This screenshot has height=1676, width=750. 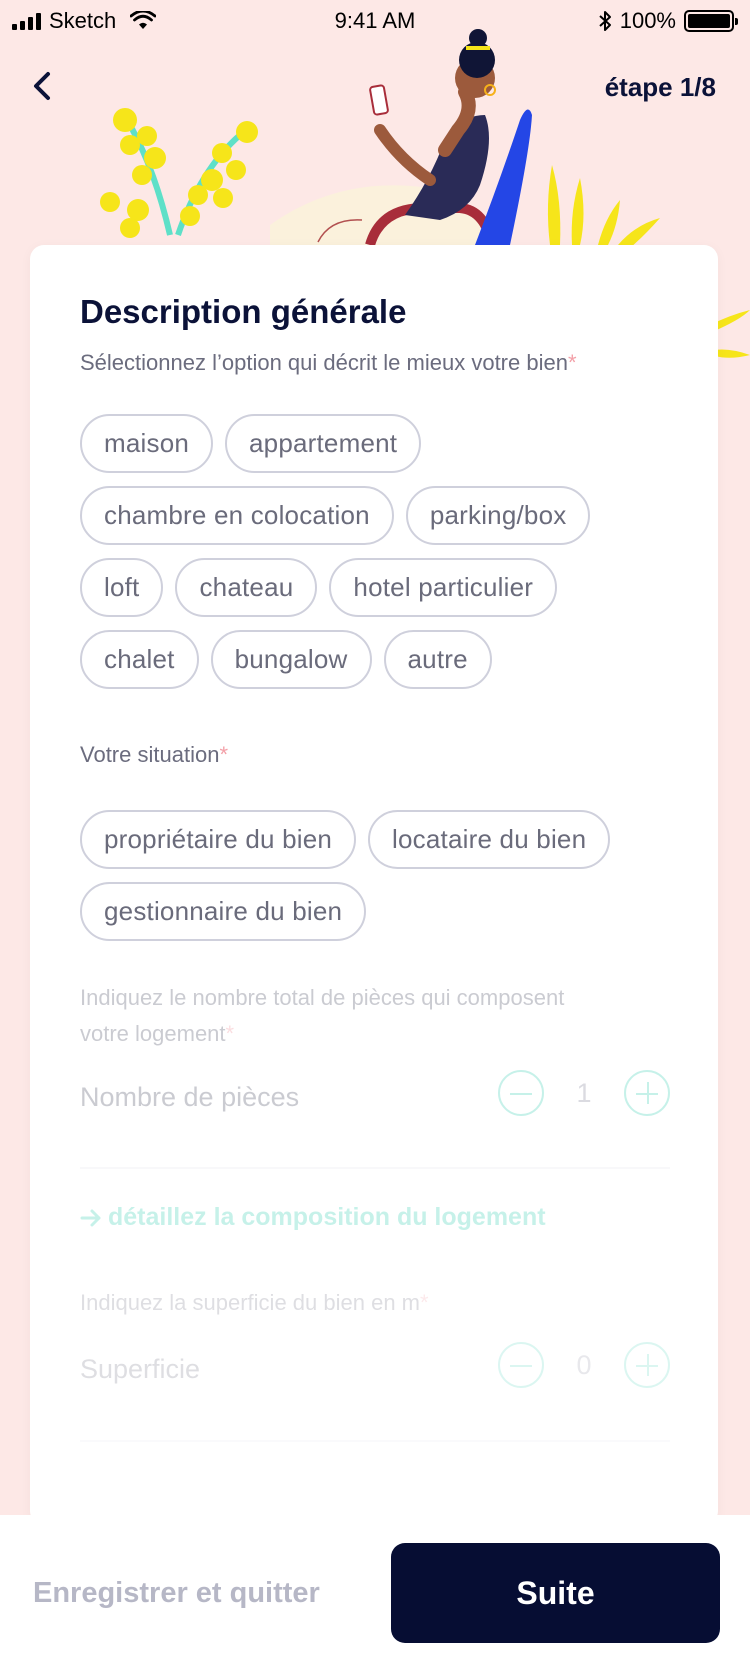 I want to click on rooms-stepper: Nombre de pièces 1, so click(x=375, y=1100).